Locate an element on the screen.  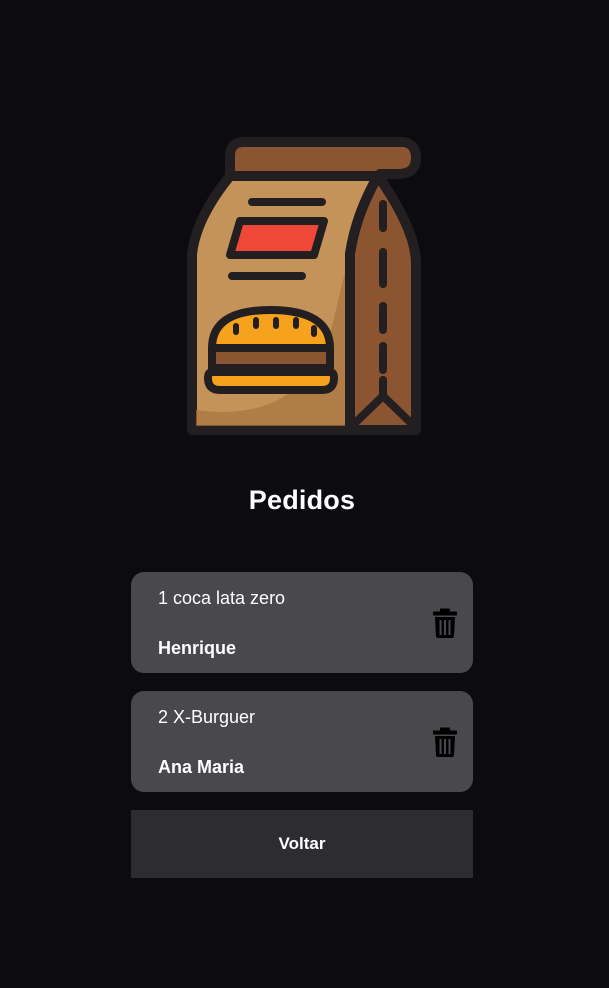
order-item-text: 1 coca lata zero is located at coordinates (222, 598).